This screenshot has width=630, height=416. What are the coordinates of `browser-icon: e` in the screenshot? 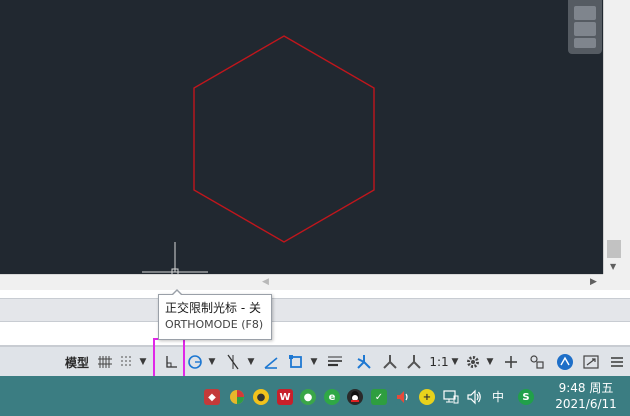 It's located at (332, 397).